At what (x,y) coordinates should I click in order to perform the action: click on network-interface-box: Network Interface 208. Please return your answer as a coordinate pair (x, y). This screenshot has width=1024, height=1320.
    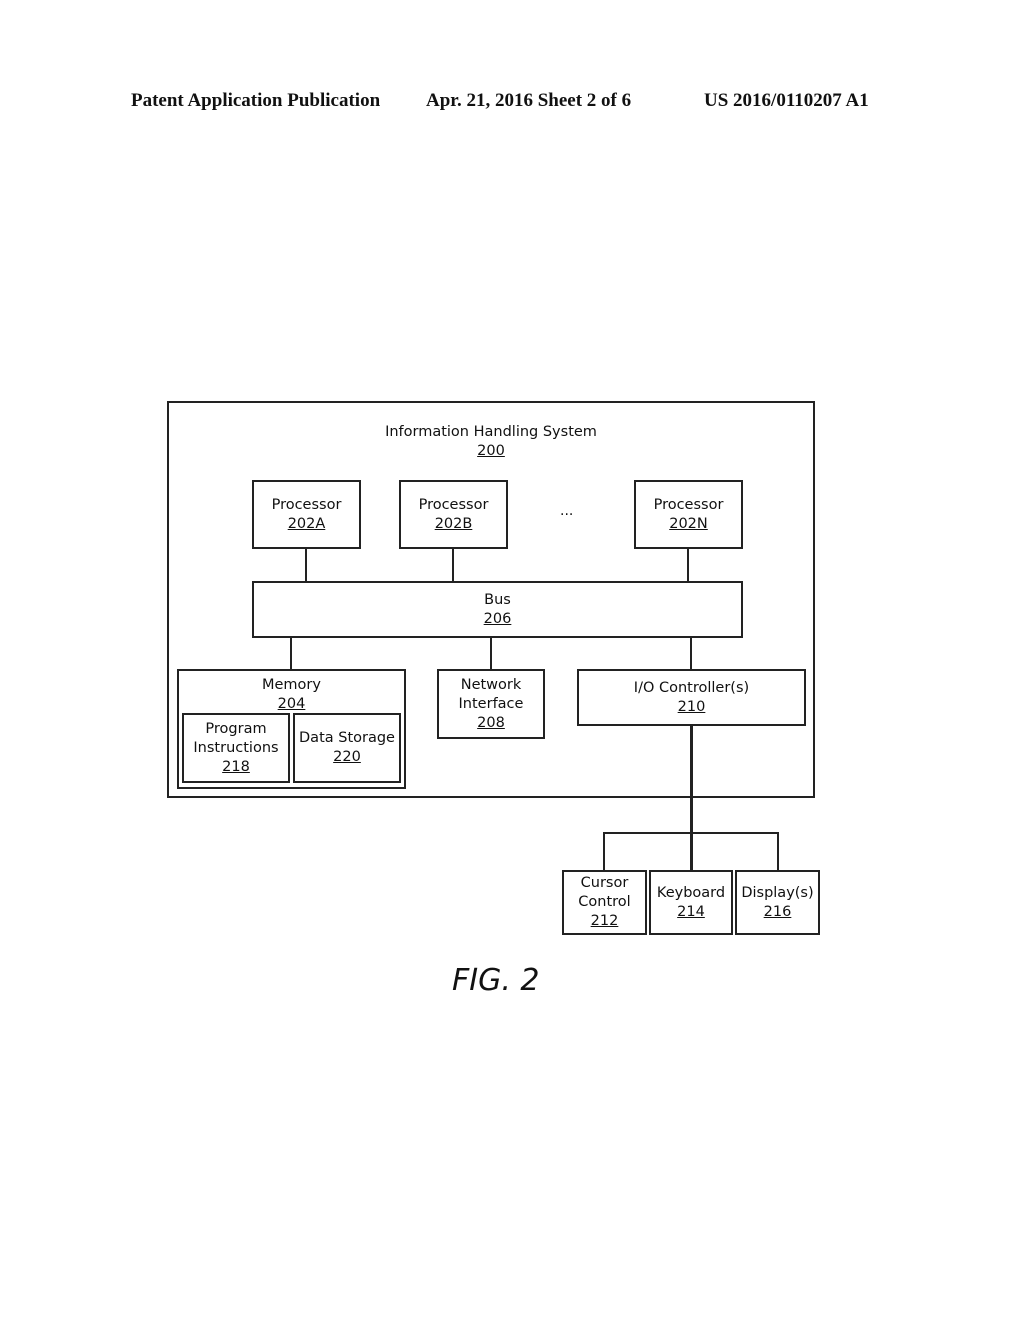
    Looking at the image, I should click on (491, 704).